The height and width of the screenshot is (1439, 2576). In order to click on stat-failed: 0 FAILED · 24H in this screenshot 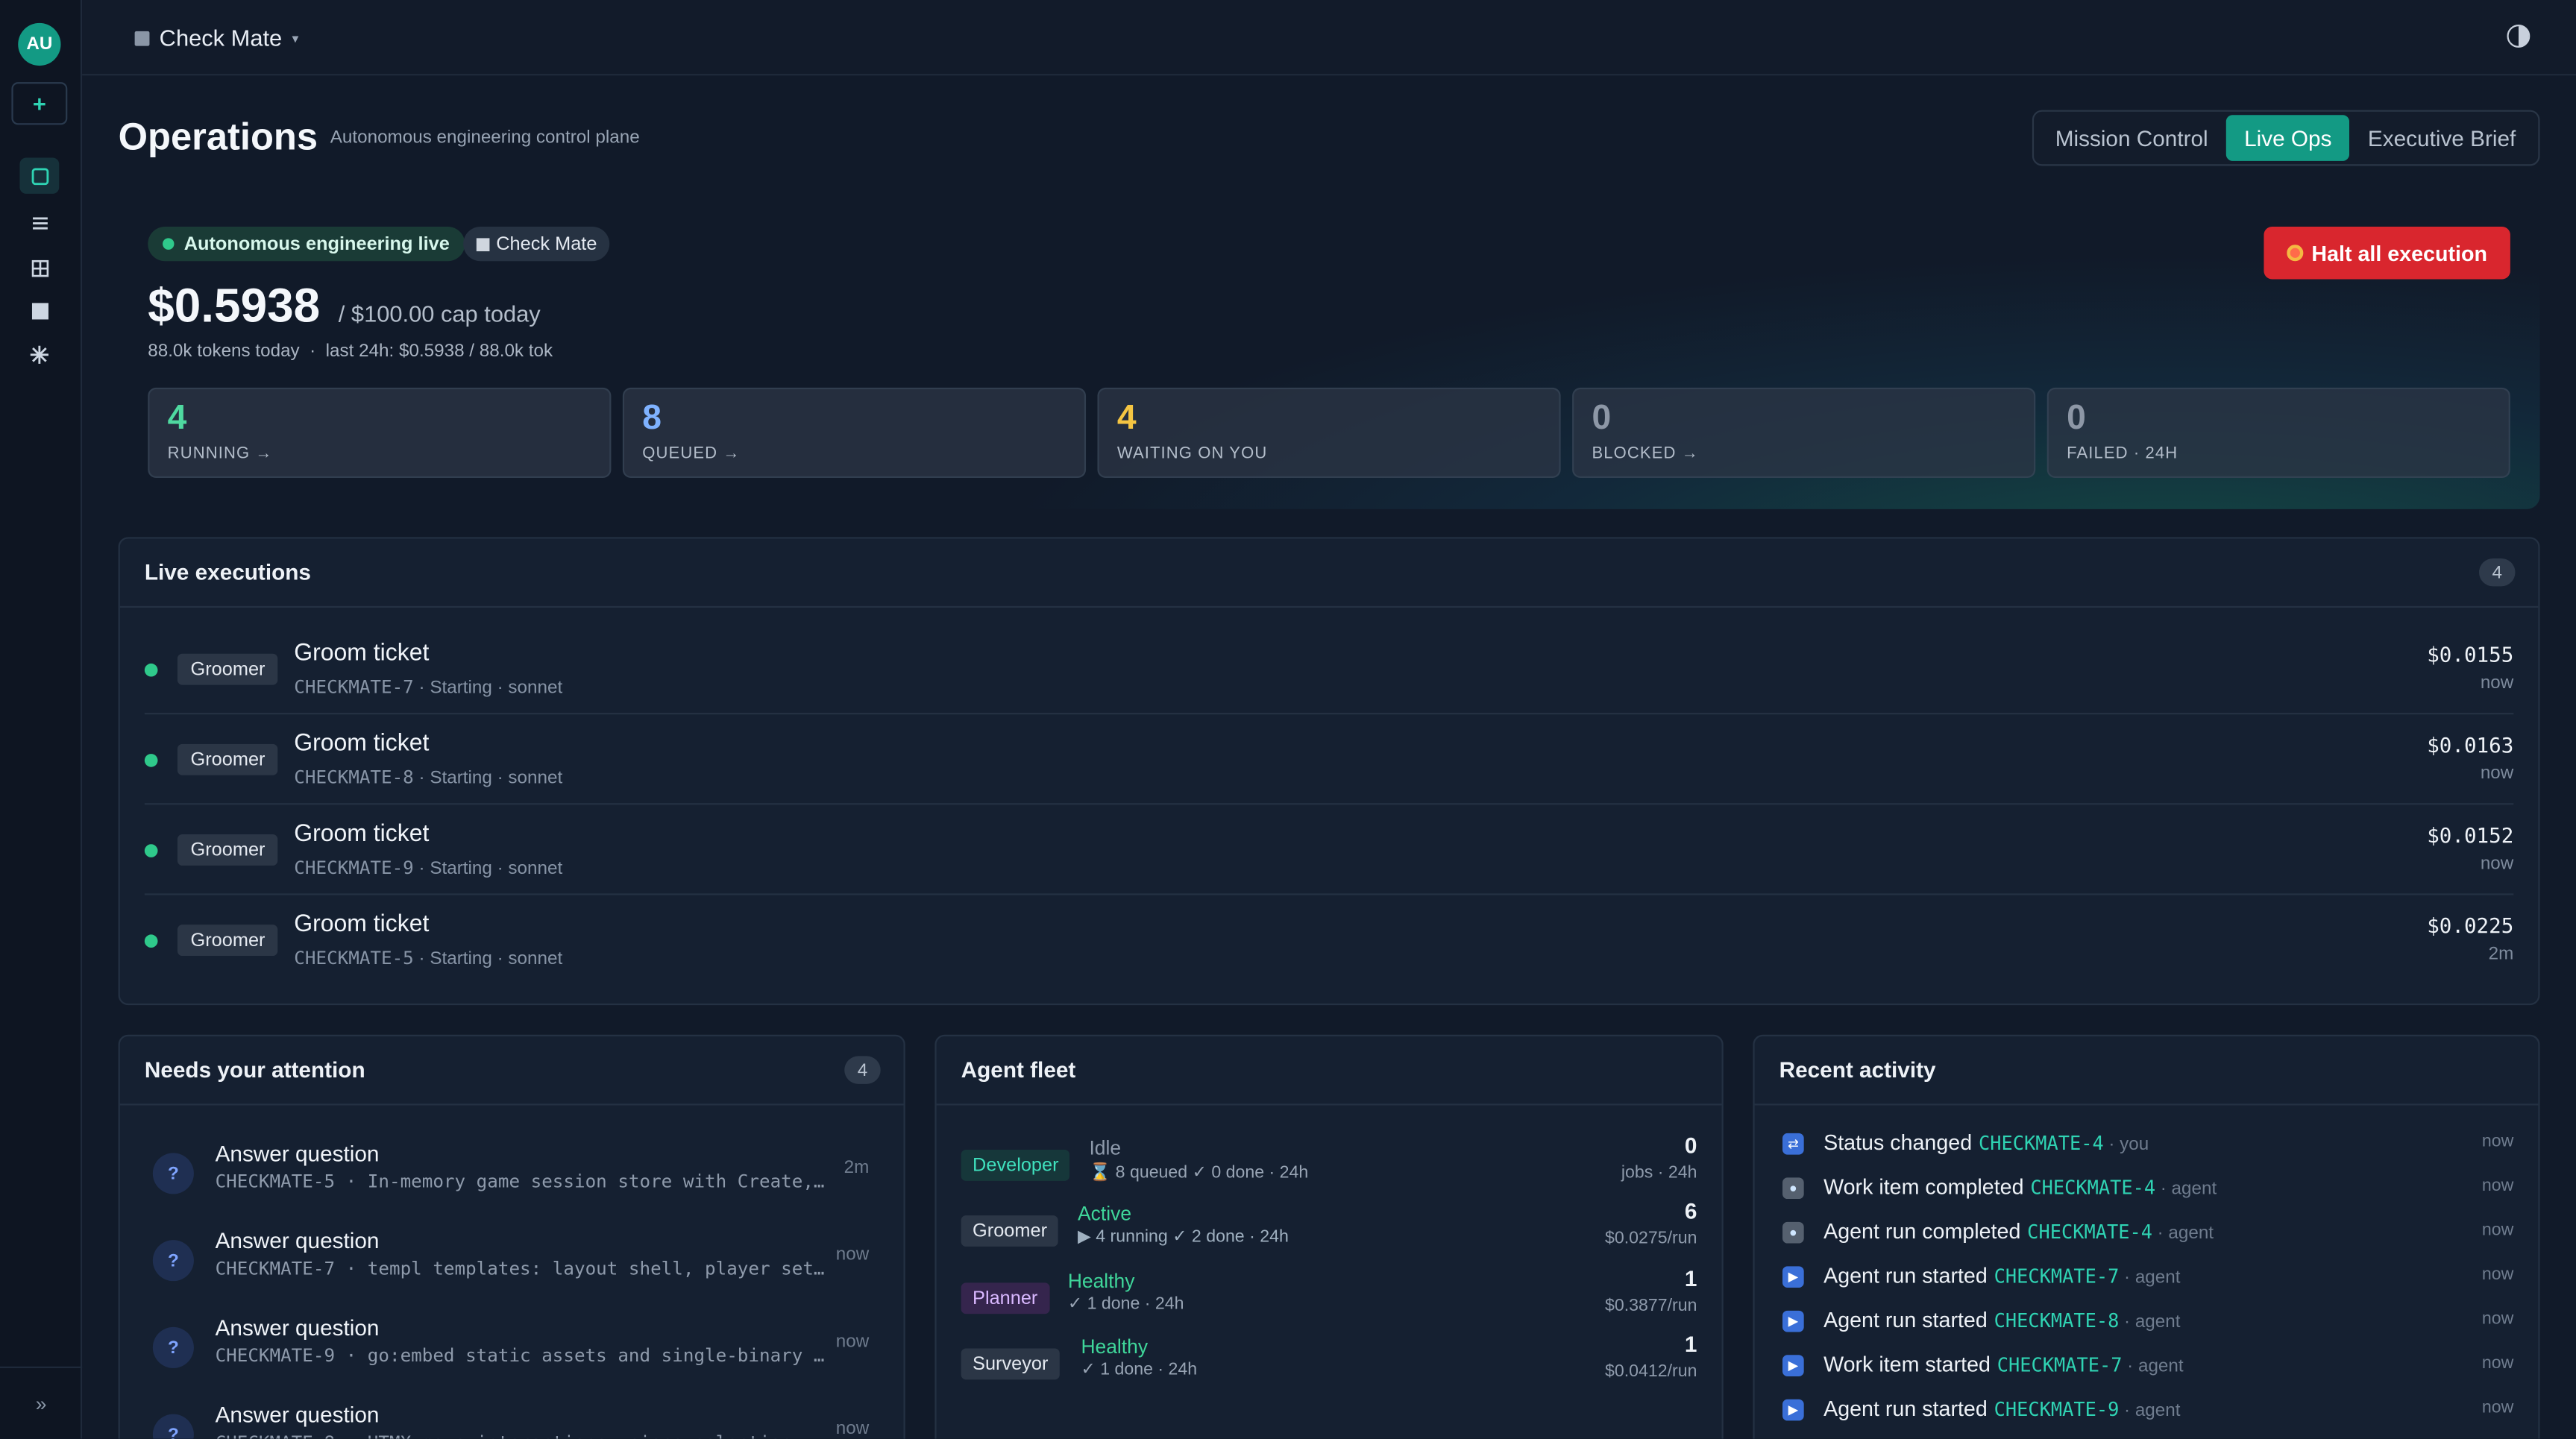, I will do `click(2278, 433)`.